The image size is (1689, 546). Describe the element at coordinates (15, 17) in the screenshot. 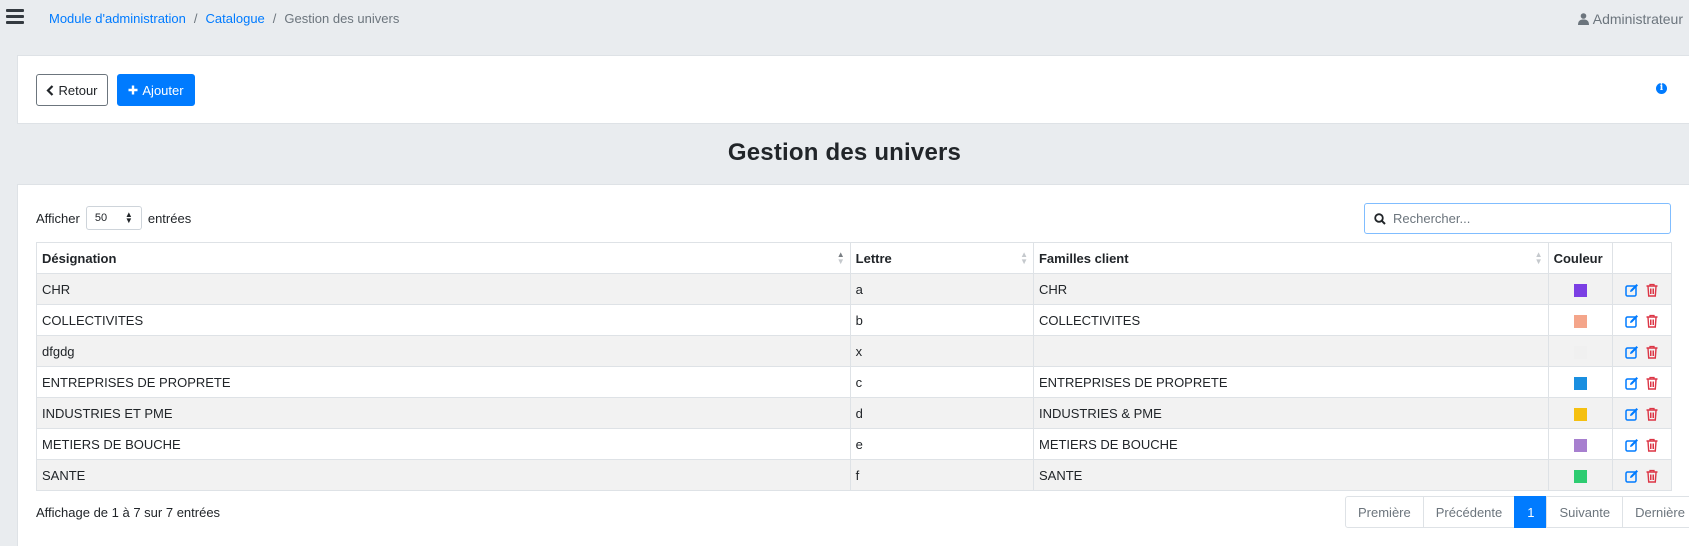

I see `hamburger-menu-icon` at that location.